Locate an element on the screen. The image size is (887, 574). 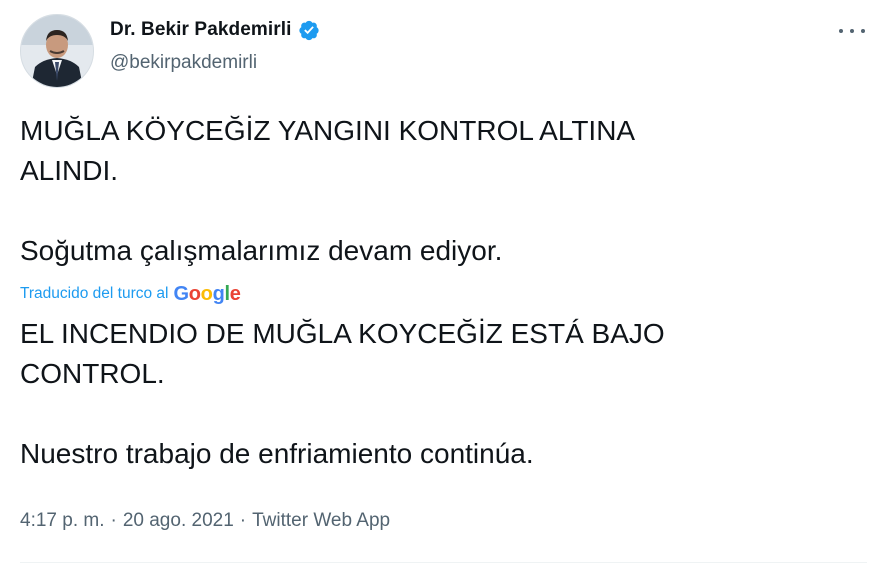
author-row: Dr. Bekir Pakdemirli is located at coordinates (215, 30).